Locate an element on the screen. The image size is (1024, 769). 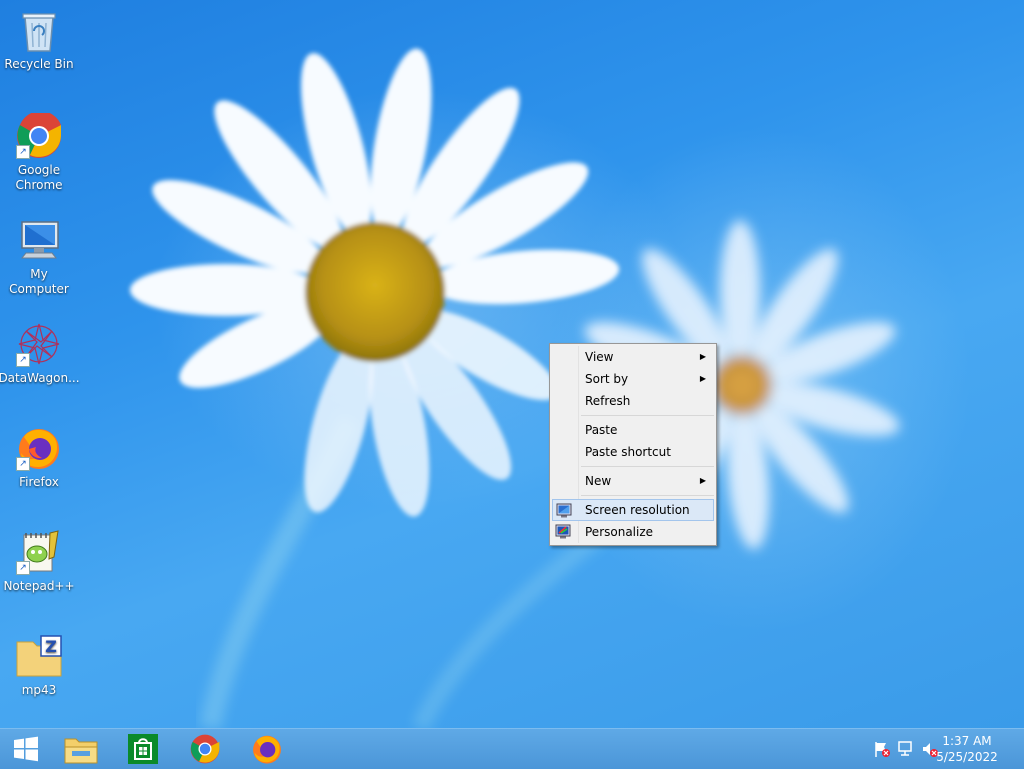
desktop-icon-label: Recycle Bin is located at coordinates (39, 64).